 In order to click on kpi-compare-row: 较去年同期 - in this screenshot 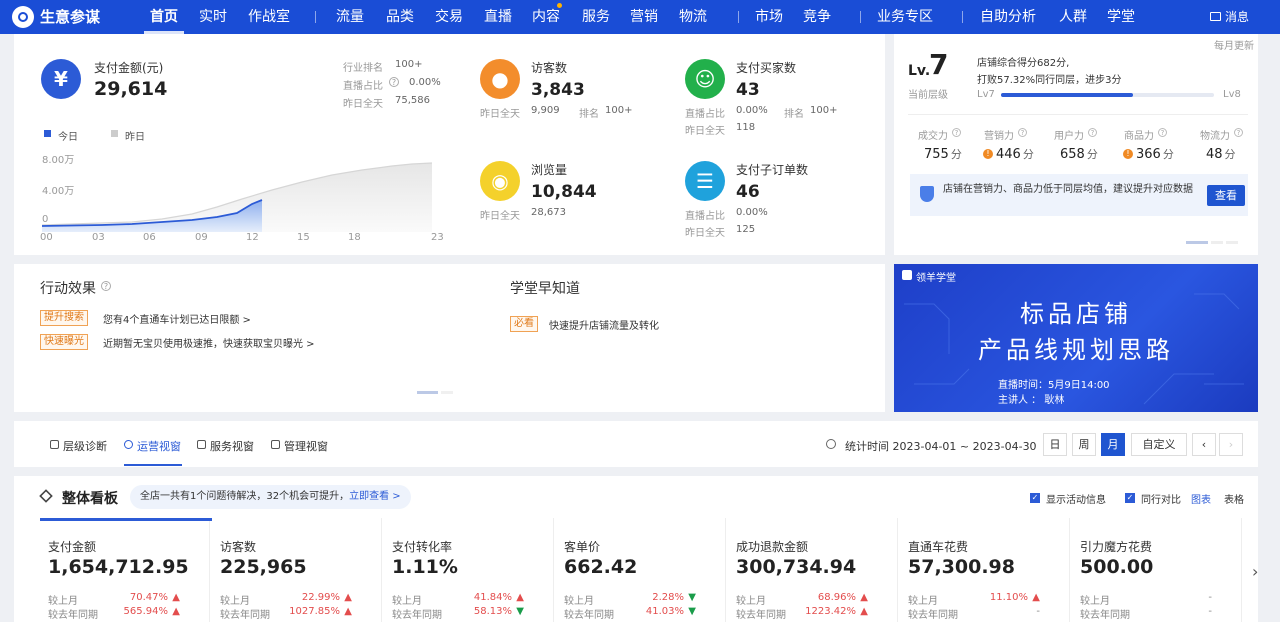, I will do `click(983, 613)`.